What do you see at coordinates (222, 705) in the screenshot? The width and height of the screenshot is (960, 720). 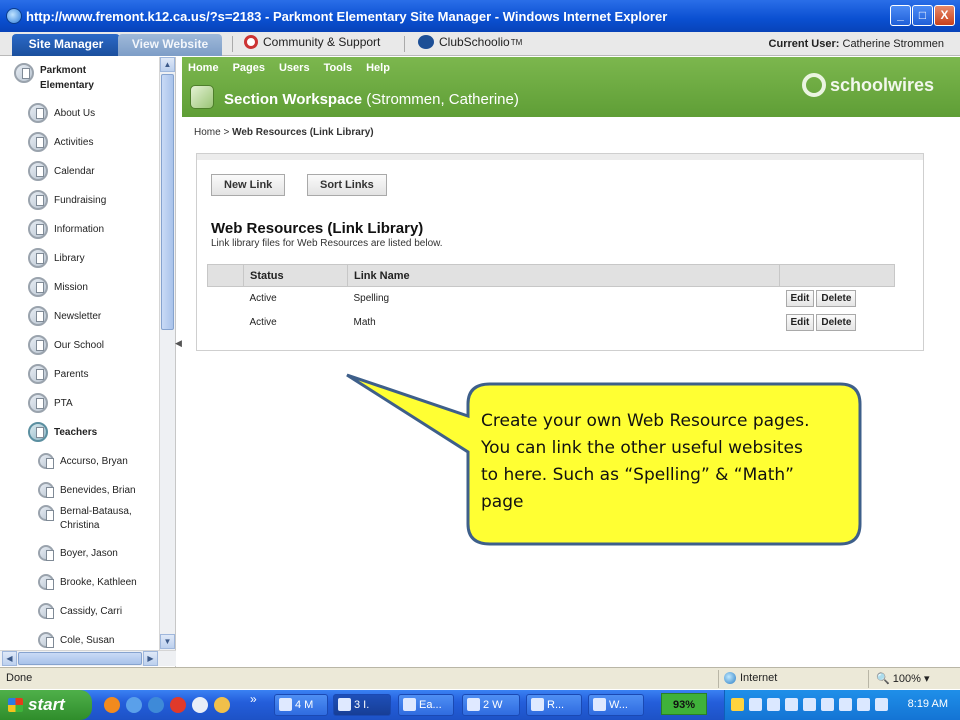 I see `explorer-icon` at bounding box center [222, 705].